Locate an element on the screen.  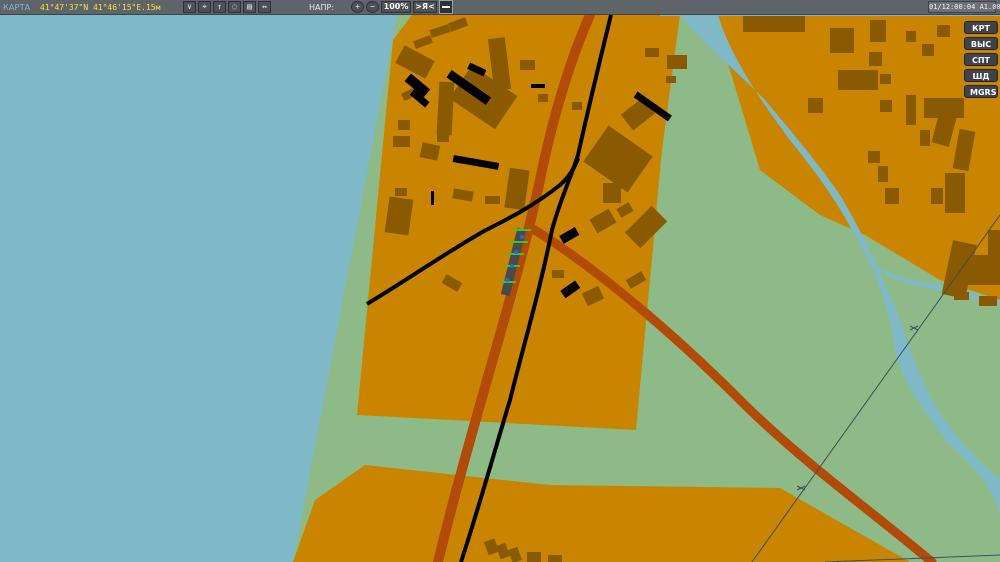
layer-button-altitude: ВЫС is located at coordinates (981, 43).